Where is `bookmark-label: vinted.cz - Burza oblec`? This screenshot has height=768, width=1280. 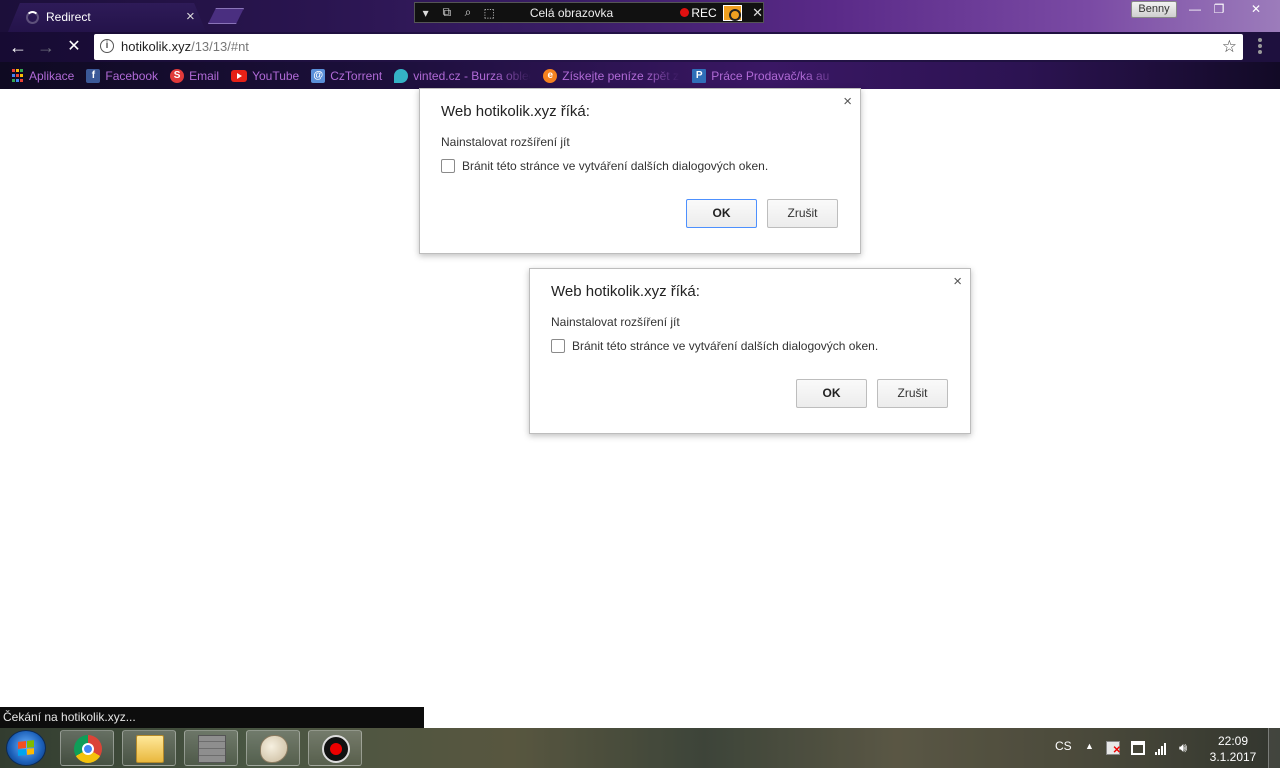
bookmark-label: vinted.cz - Burza oblec is located at coordinates (472, 75).